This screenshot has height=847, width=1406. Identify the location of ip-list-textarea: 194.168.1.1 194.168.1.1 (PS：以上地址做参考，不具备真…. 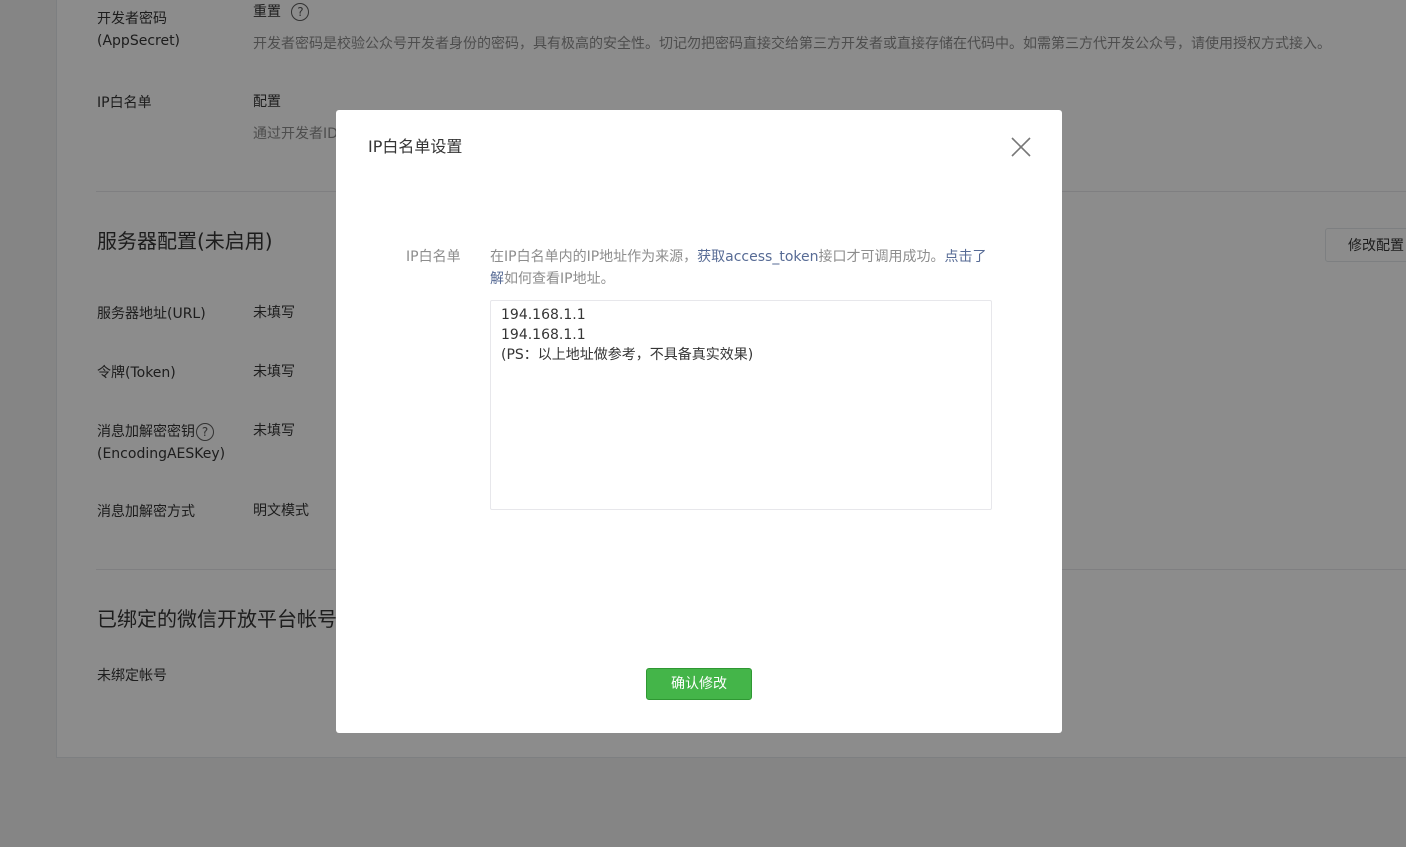
(741, 405).